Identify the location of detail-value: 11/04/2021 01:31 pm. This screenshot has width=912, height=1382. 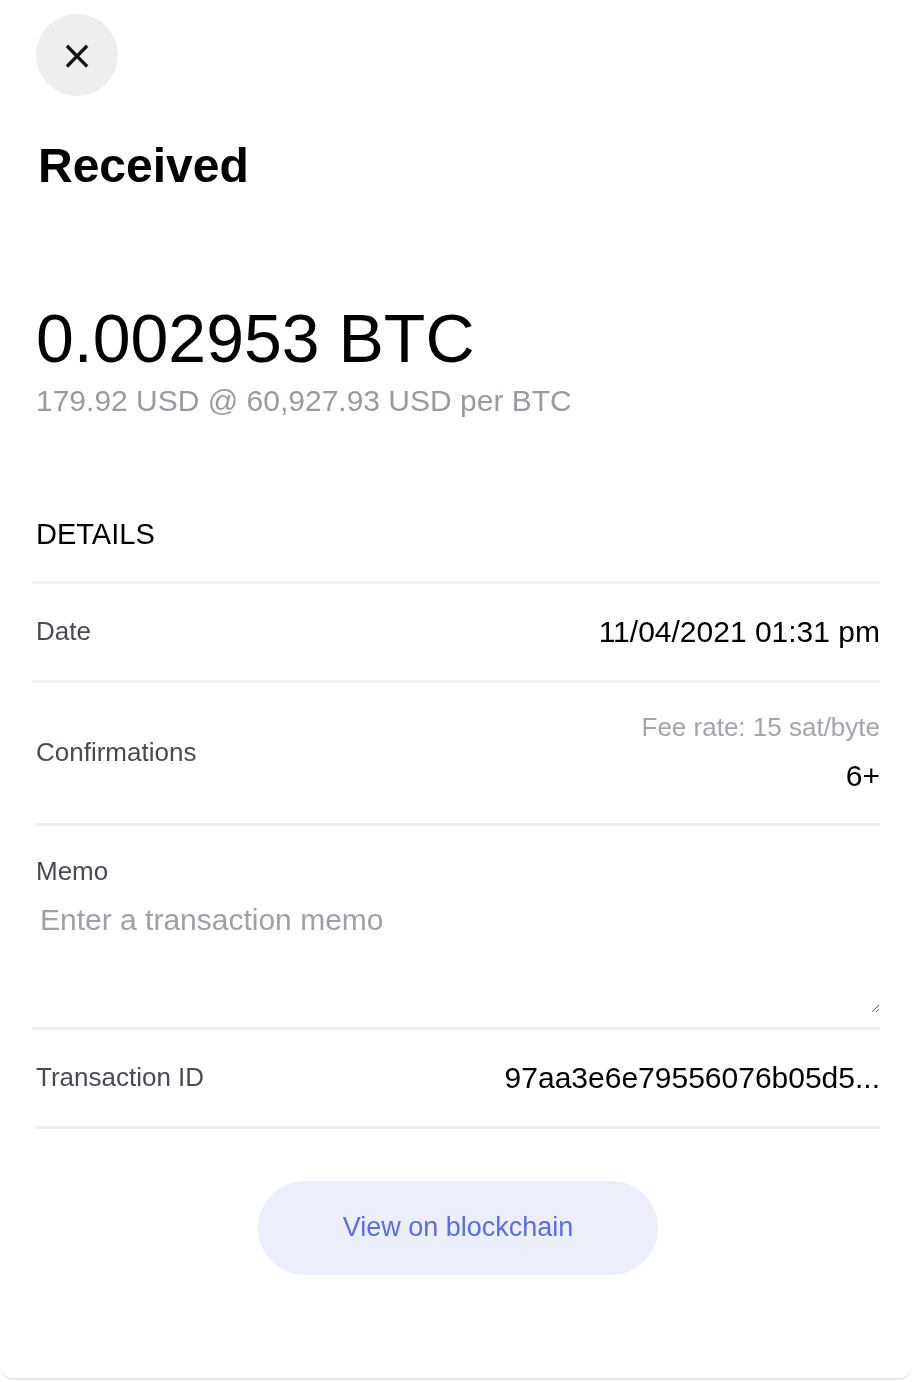
(739, 631).